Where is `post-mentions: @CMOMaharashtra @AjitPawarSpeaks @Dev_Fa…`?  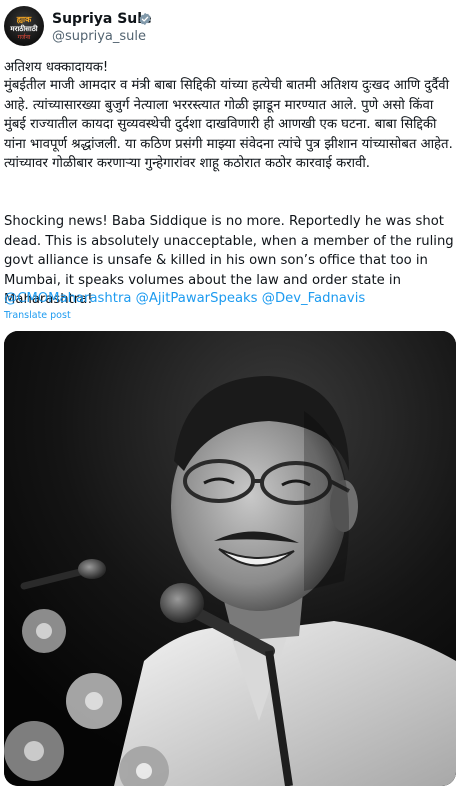 post-mentions: @CMOMaharashtra @AjitPawarSpeaks @Dev_Fa… is located at coordinates (184, 298).